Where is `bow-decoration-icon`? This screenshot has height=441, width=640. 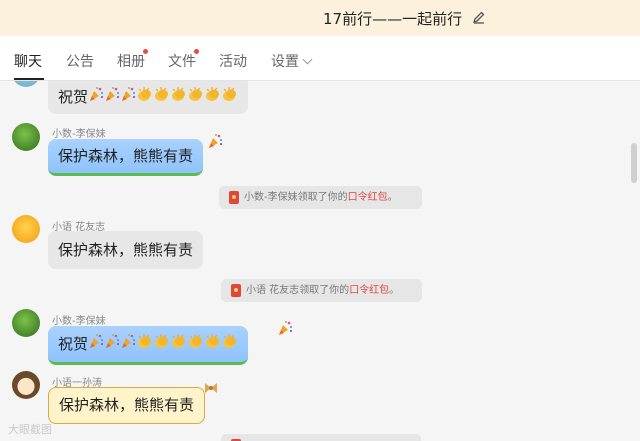
bow-decoration-icon is located at coordinates (211, 388).